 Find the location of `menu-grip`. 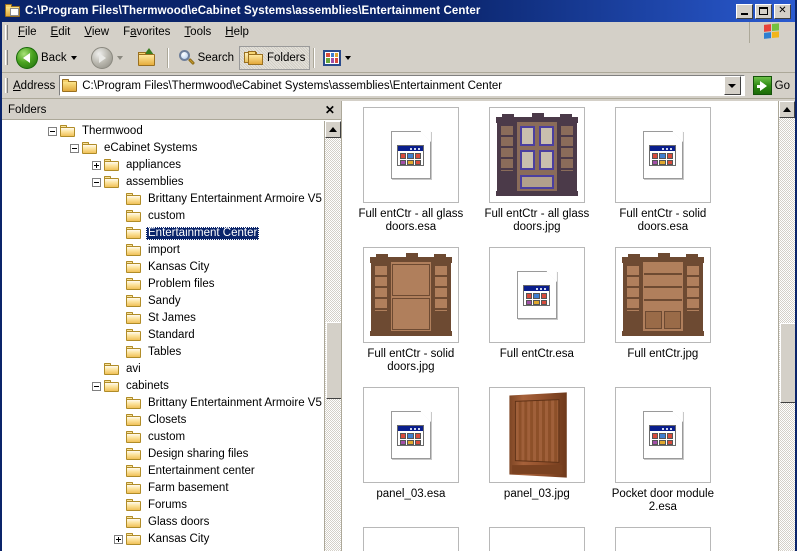

menu-grip is located at coordinates (6, 32).